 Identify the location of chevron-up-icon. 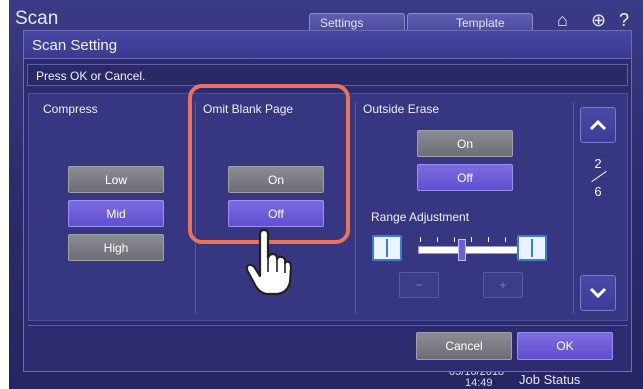
(598, 125).